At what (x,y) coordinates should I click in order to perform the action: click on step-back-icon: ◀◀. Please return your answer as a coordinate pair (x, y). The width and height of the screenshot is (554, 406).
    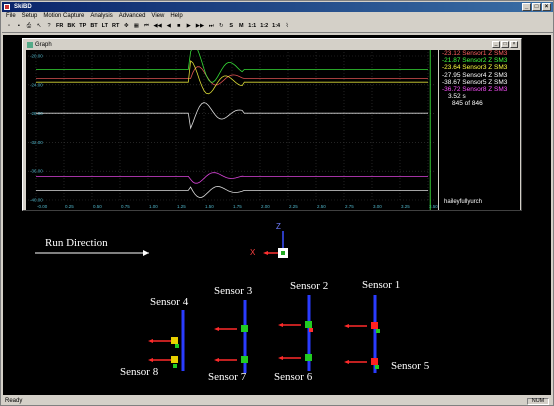
    Looking at the image, I should click on (157, 26).